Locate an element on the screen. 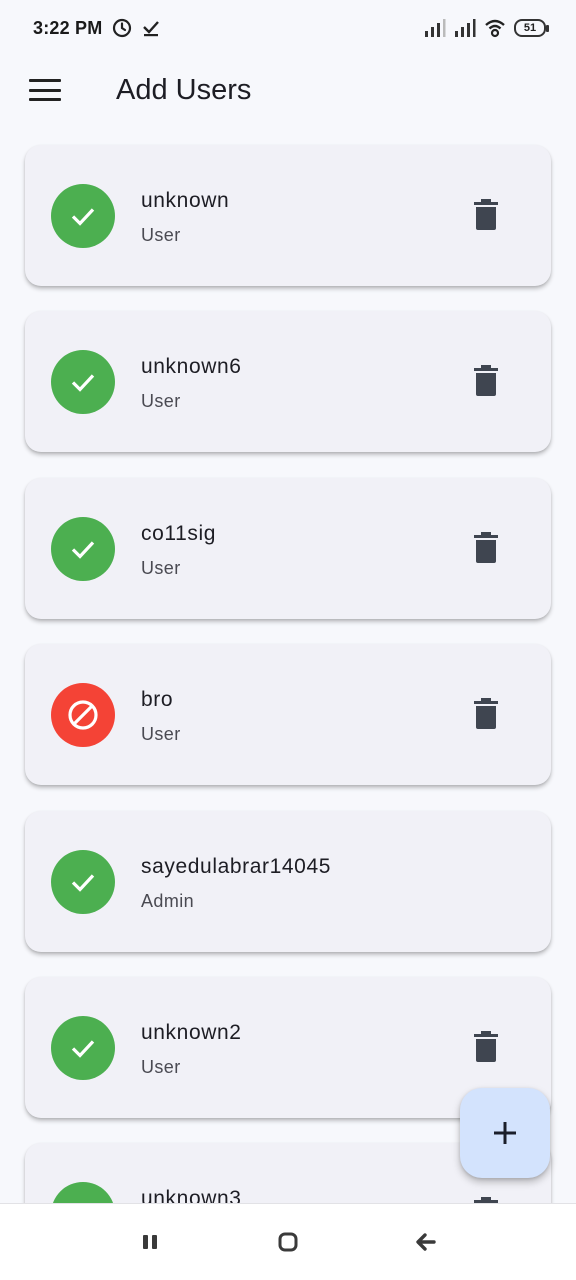  user-name: co11sig is located at coordinates (179, 533).